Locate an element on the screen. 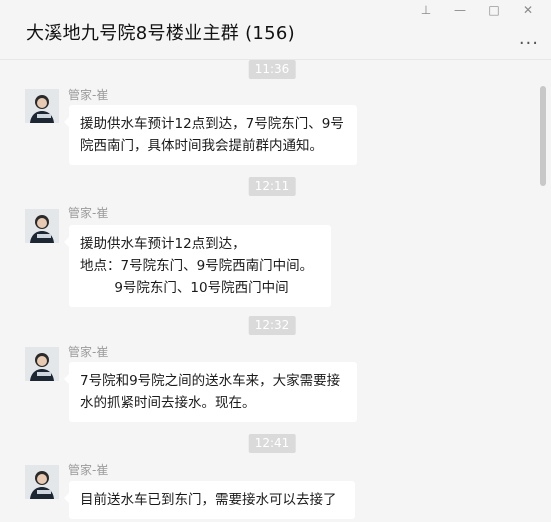 The image size is (551, 522). timestamp: 12:41 is located at coordinates (272, 443).